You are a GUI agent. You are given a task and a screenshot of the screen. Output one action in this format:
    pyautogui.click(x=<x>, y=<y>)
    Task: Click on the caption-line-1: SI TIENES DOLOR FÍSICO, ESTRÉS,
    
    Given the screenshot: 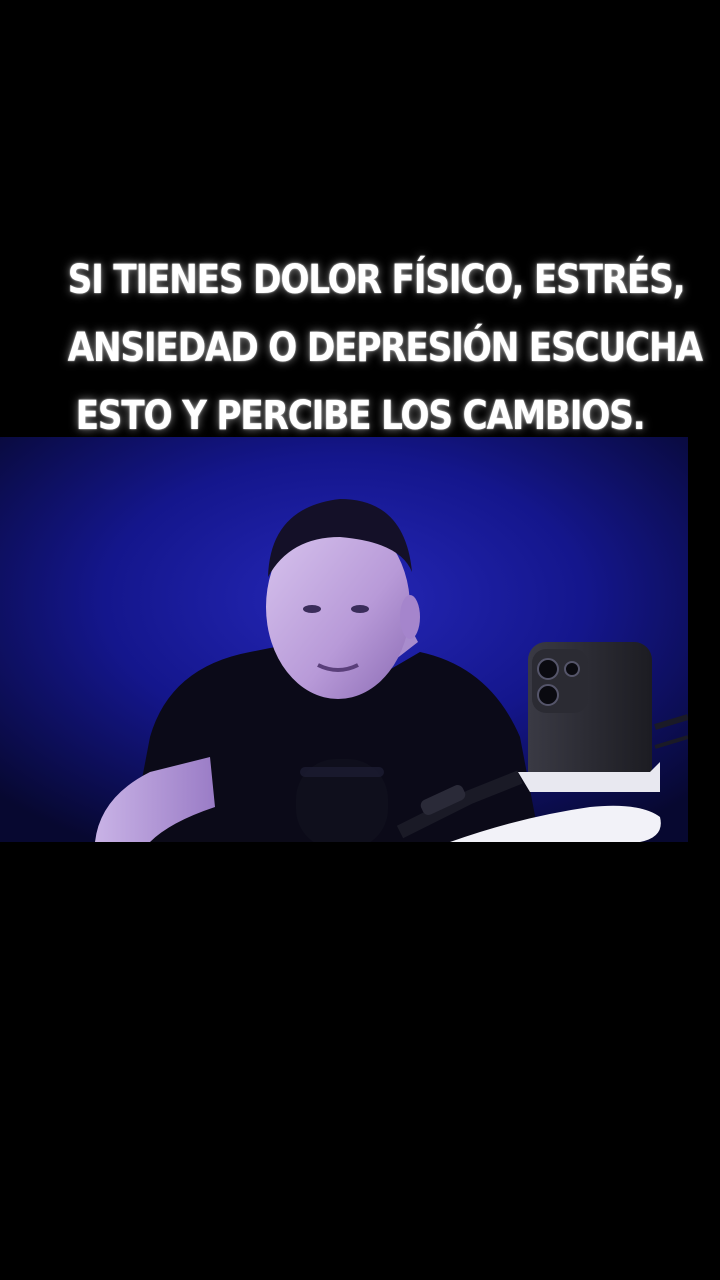 What is the action you would take?
    pyautogui.click(x=376, y=280)
    